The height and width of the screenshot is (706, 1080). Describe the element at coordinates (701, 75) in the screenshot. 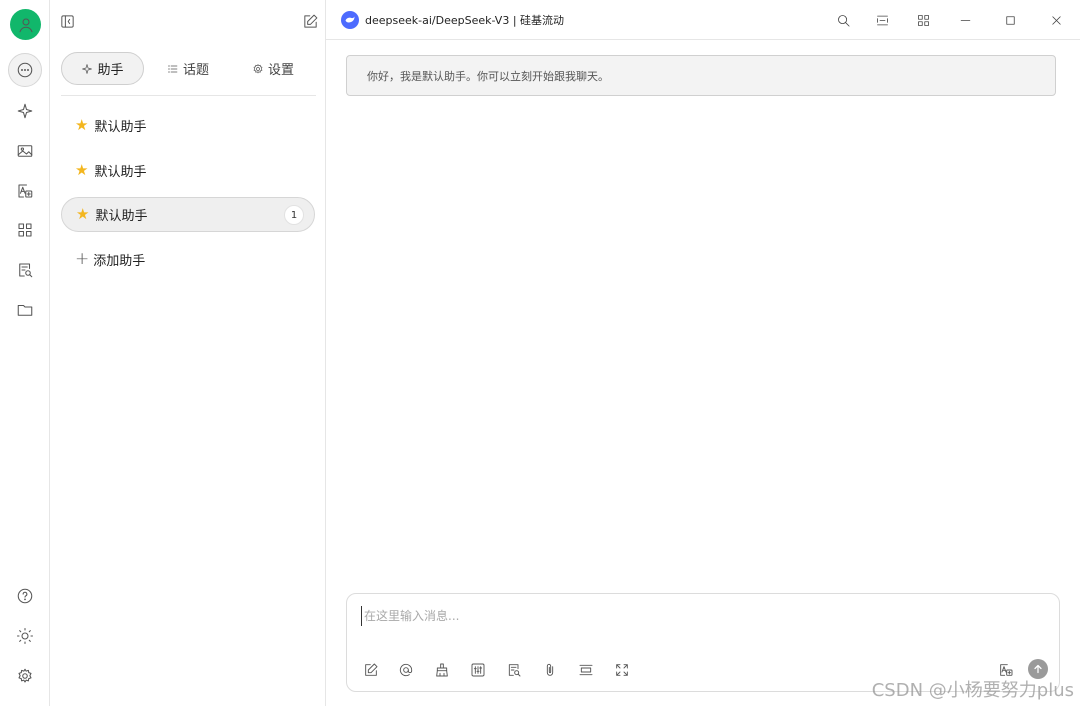

I see `greeting-message: 你好，我是默认助手。你可以立刻开始跟我聊天。` at that location.